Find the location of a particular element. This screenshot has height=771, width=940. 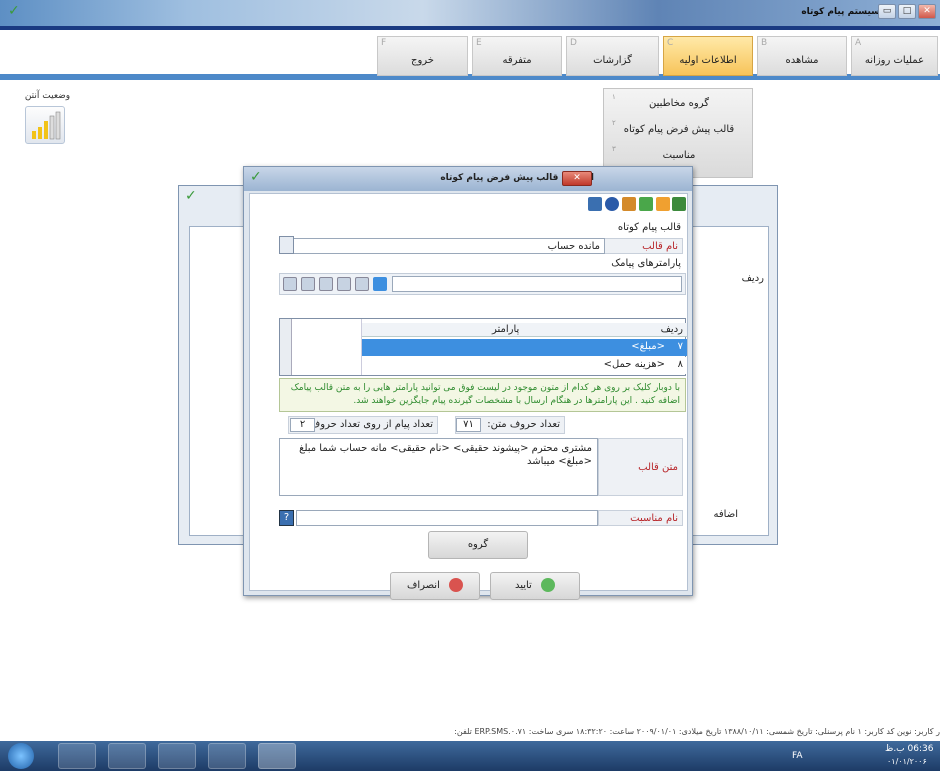

help-icon is located at coordinates (612, 204).